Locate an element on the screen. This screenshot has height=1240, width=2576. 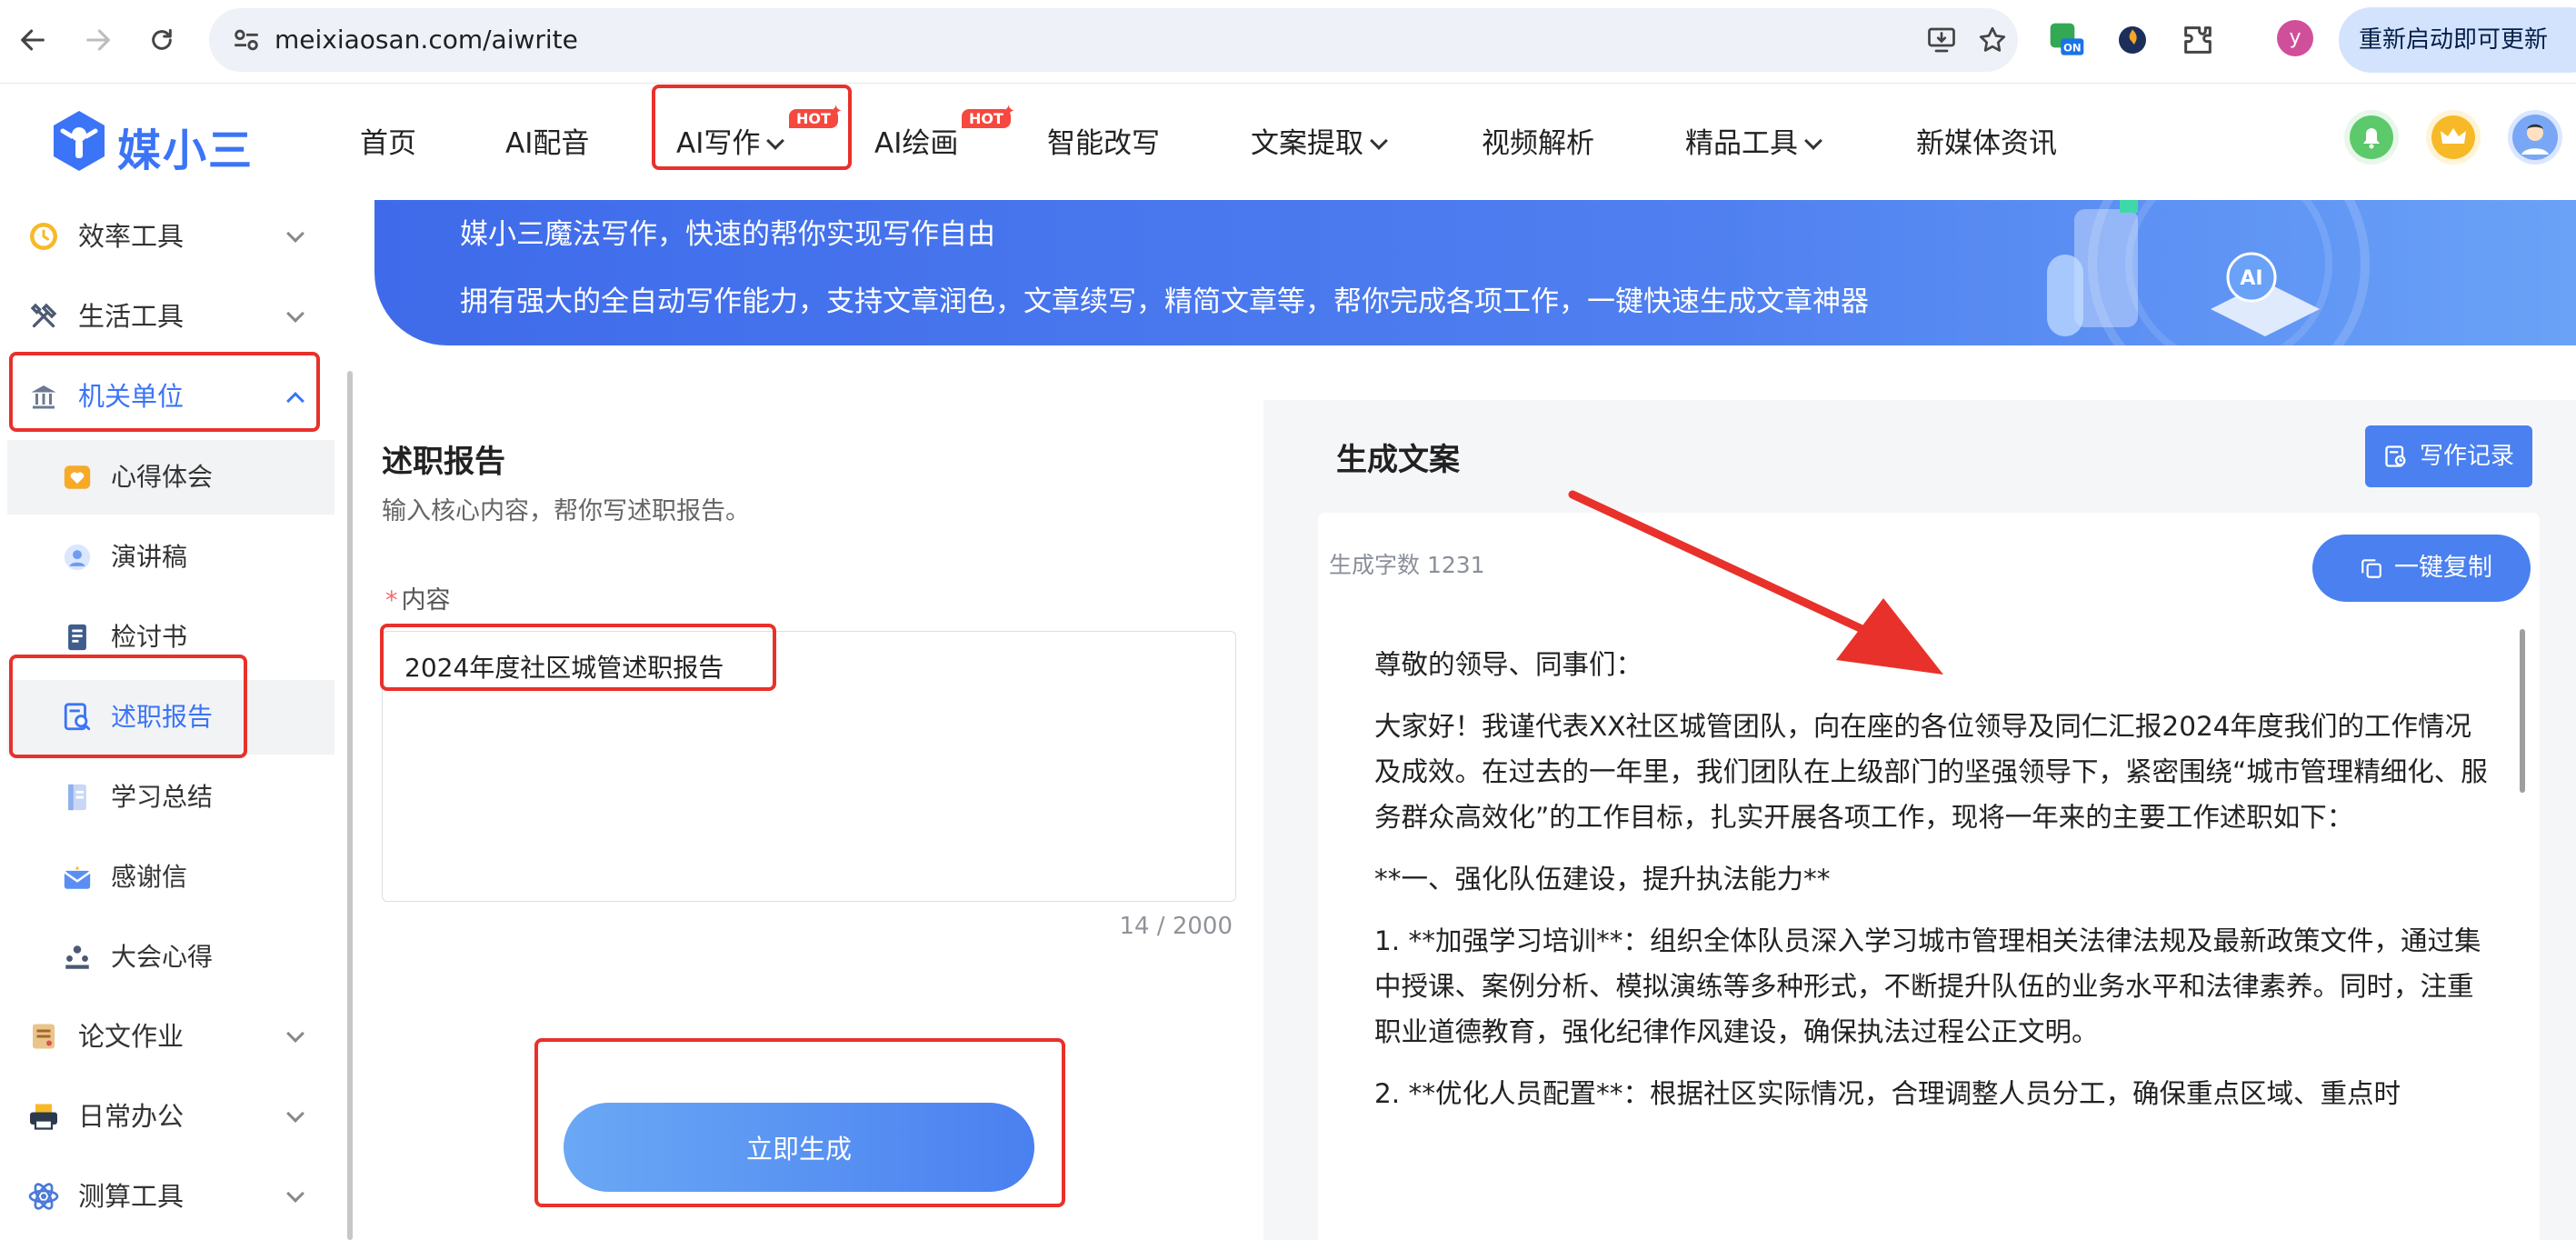
writing-history-button: 写作记录 is located at coordinates (2448, 456).